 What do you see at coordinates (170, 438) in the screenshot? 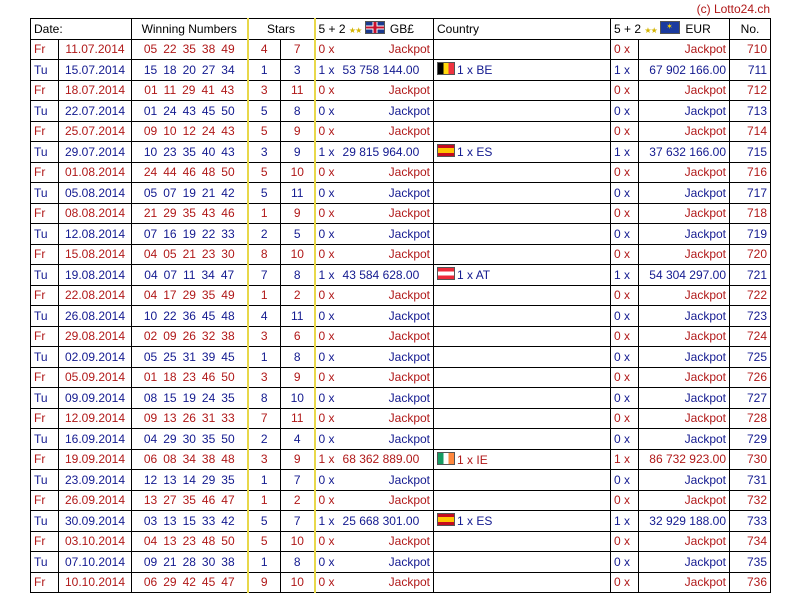
I see `winning-number: 29` at bounding box center [170, 438].